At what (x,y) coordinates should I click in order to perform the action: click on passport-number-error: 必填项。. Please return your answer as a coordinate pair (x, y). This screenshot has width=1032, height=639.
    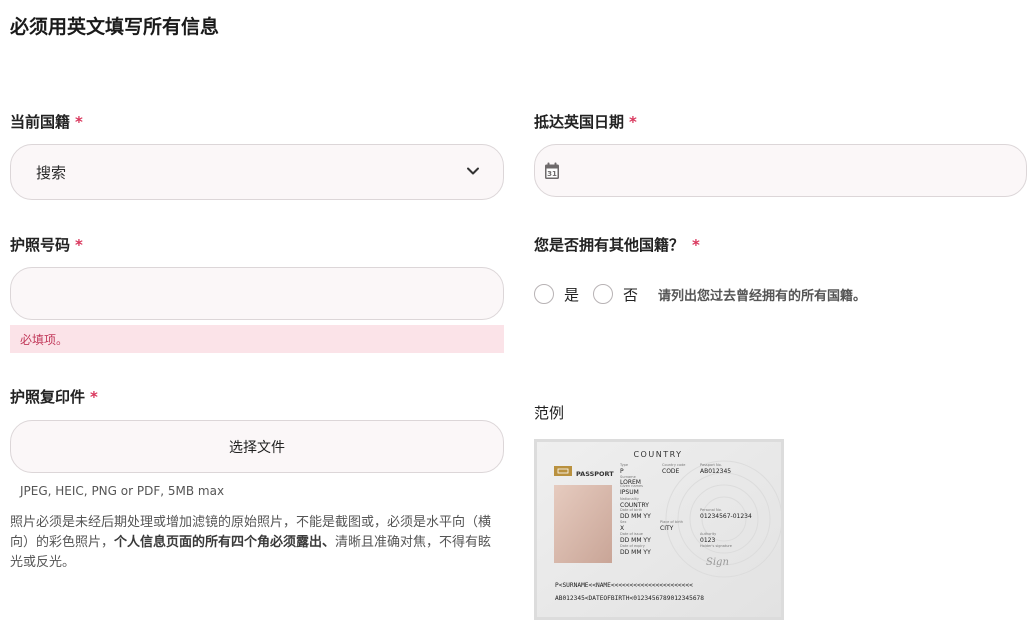
    Looking at the image, I should click on (257, 339).